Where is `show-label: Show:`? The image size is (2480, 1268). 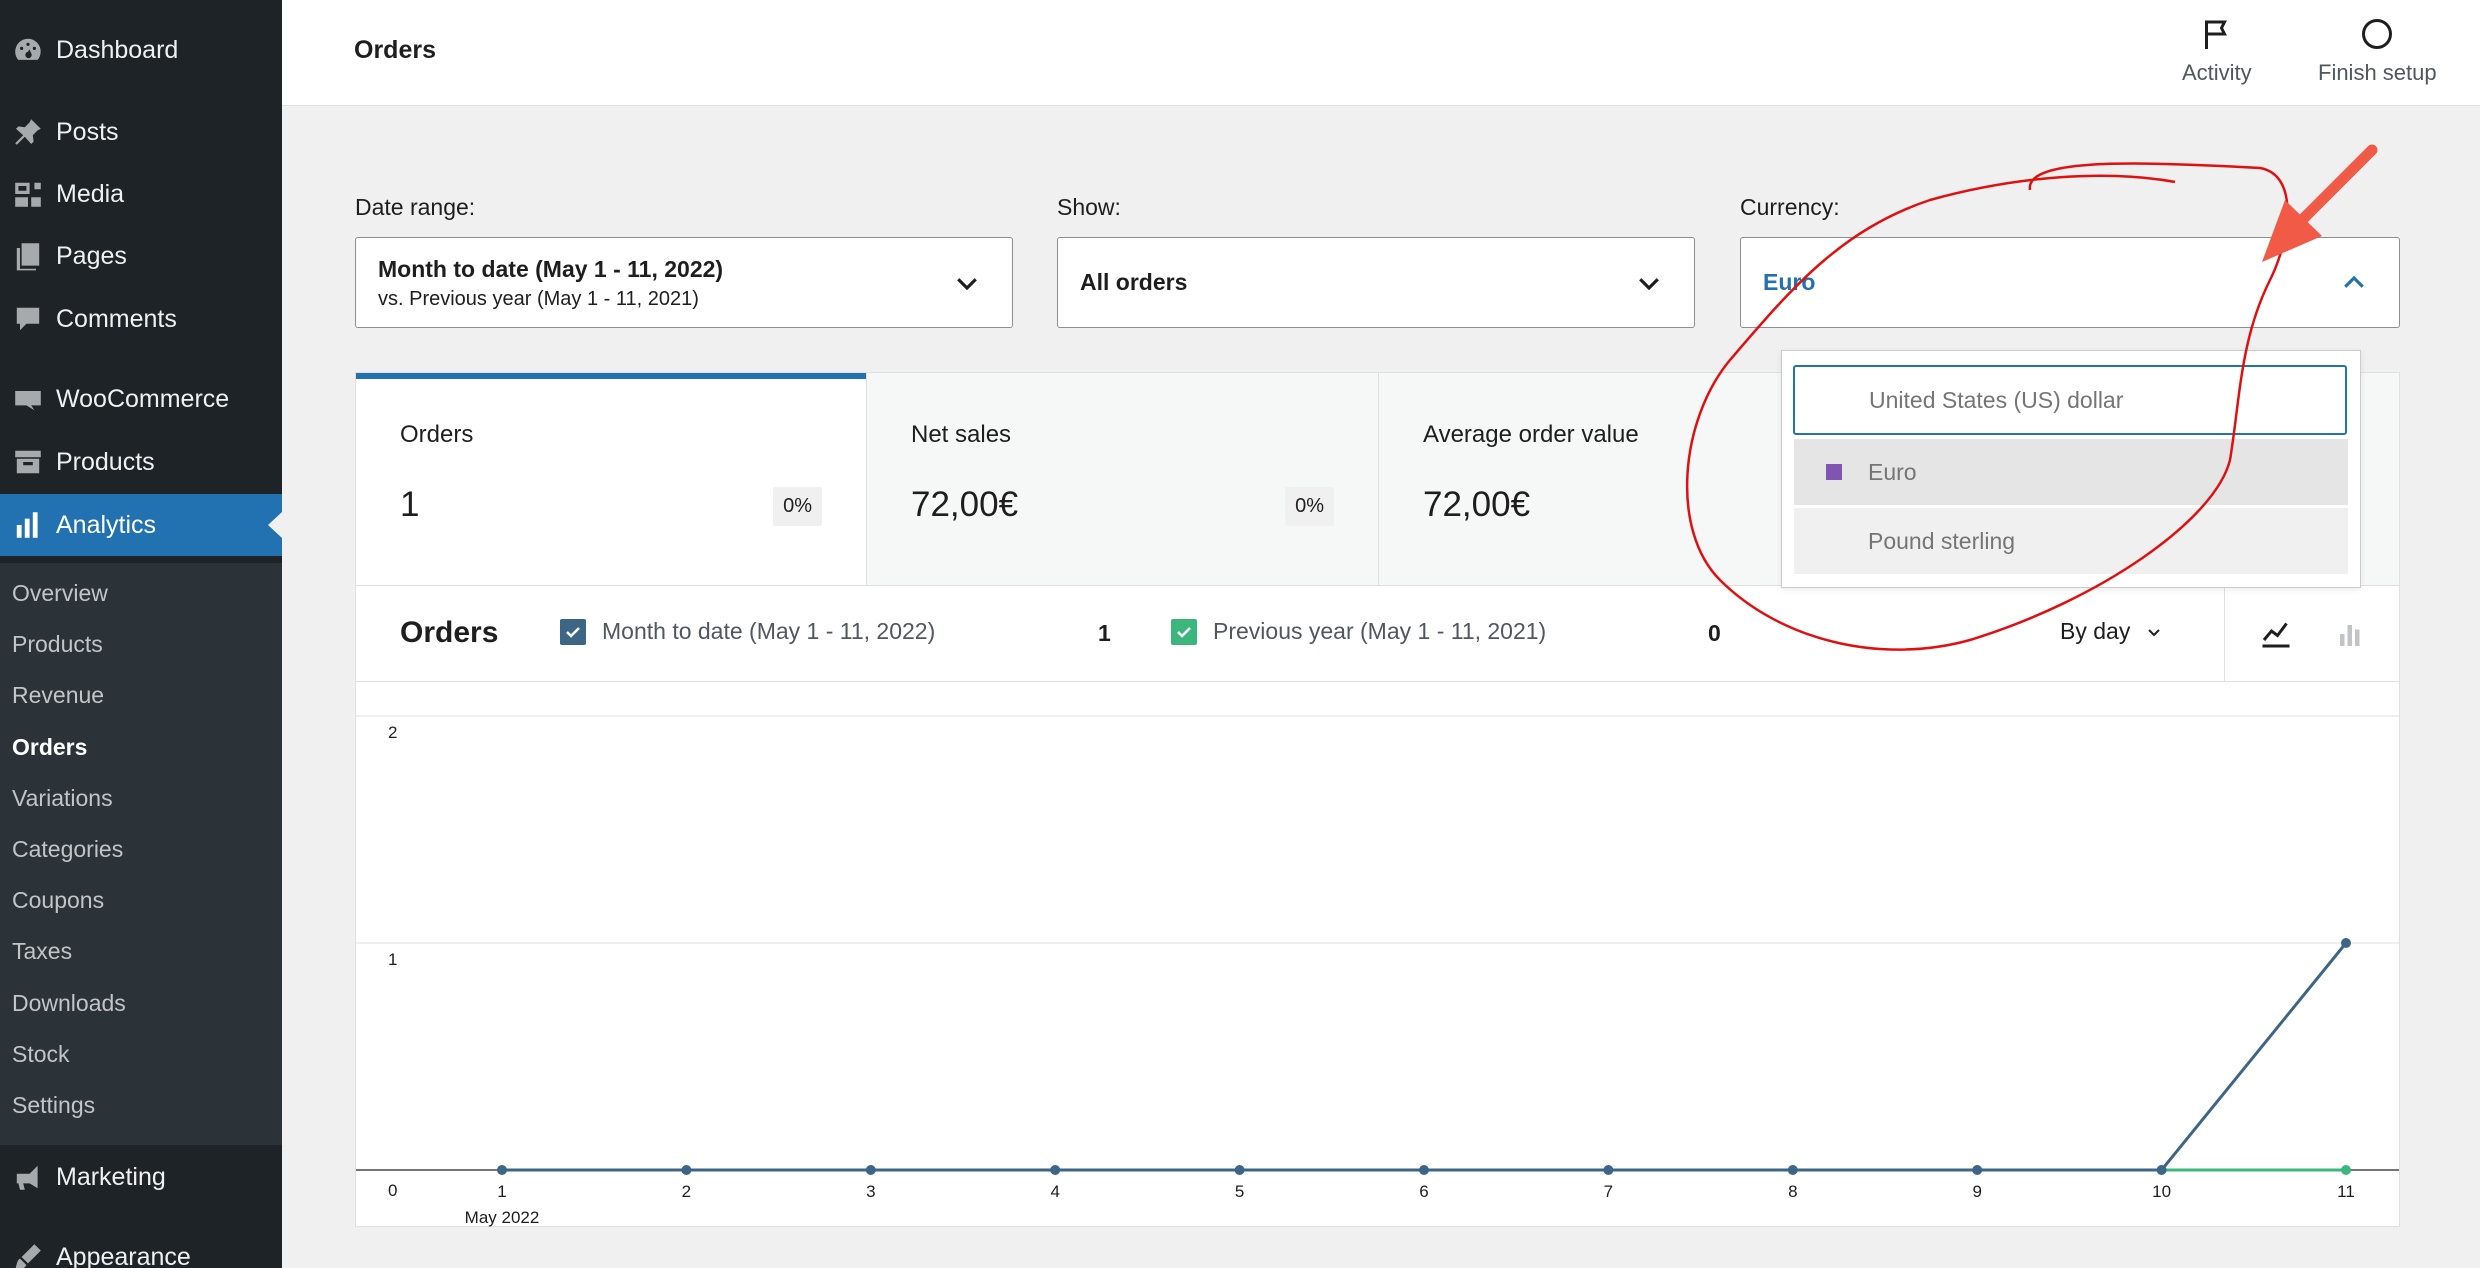
show-label: Show: is located at coordinates (1089, 207).